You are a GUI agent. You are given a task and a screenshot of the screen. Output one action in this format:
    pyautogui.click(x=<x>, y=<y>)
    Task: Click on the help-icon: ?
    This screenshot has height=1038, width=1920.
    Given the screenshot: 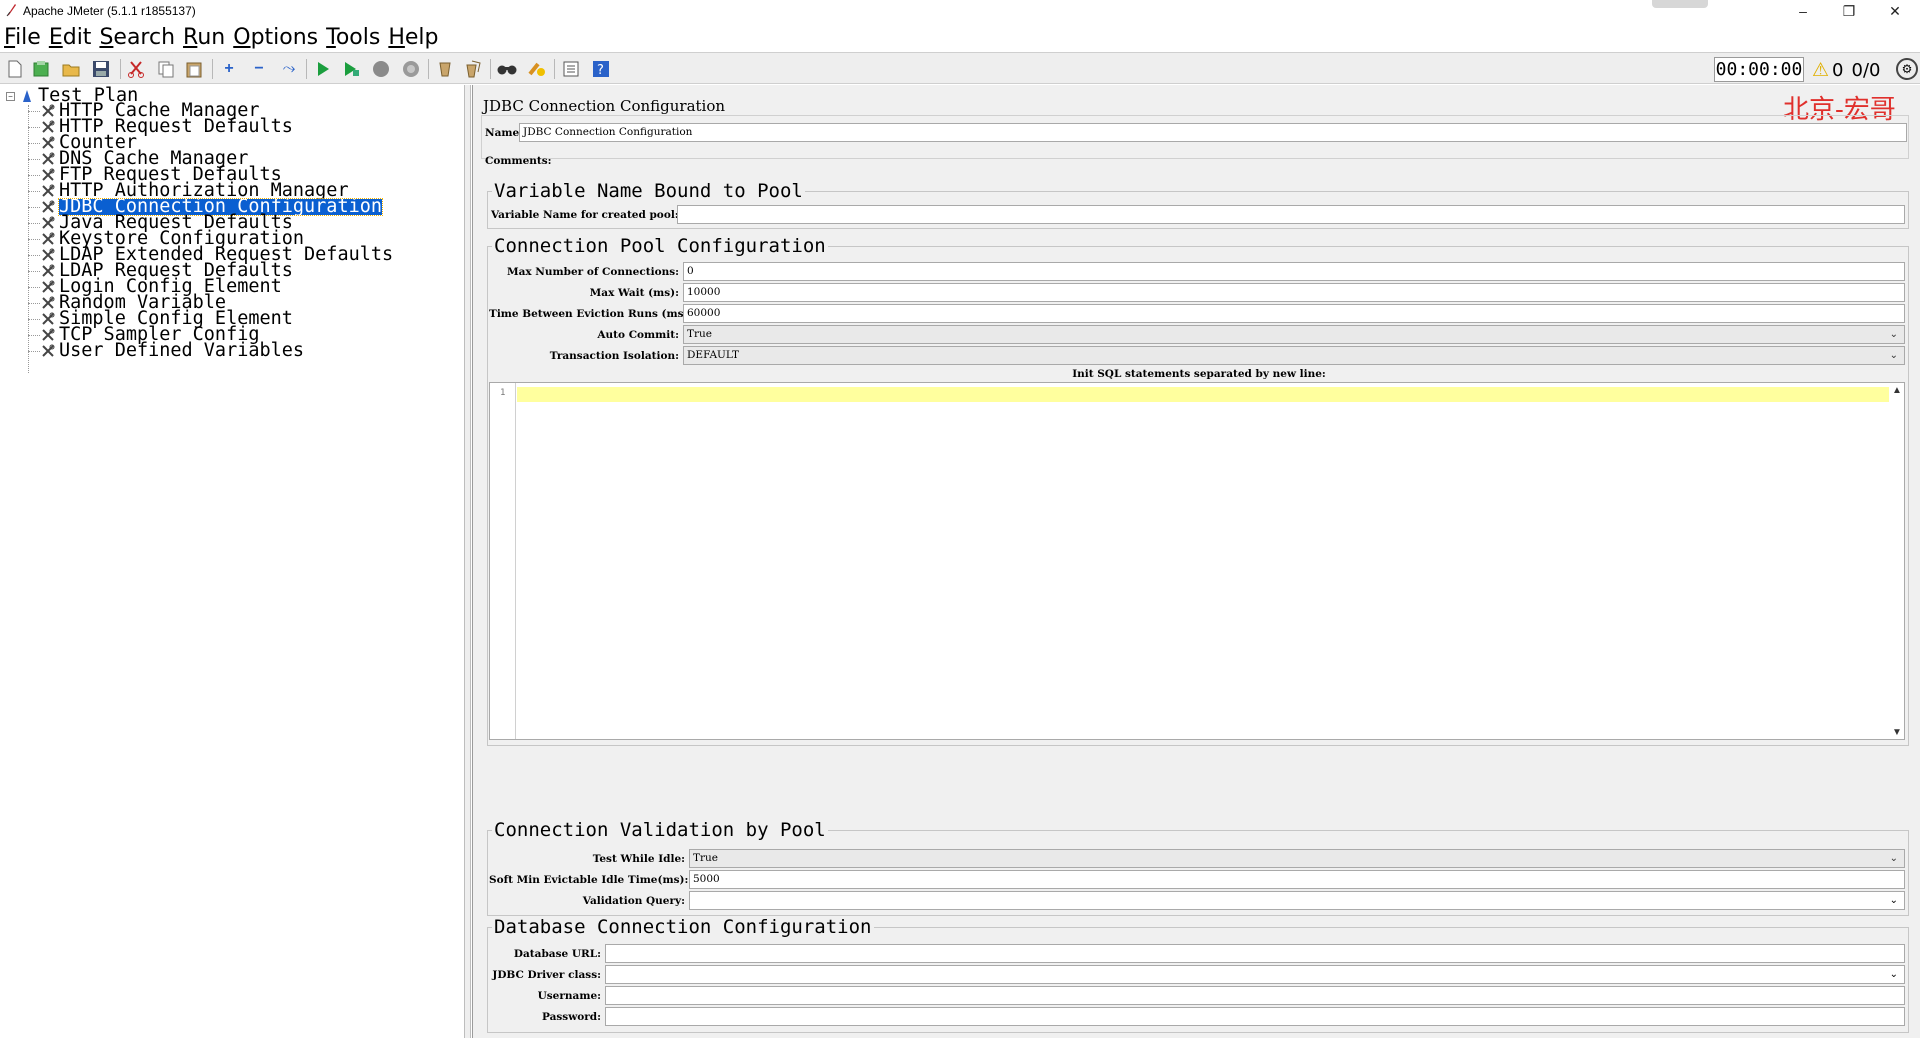 What is the action you would take?
    pyautogui.click(x=601, y=69)
    